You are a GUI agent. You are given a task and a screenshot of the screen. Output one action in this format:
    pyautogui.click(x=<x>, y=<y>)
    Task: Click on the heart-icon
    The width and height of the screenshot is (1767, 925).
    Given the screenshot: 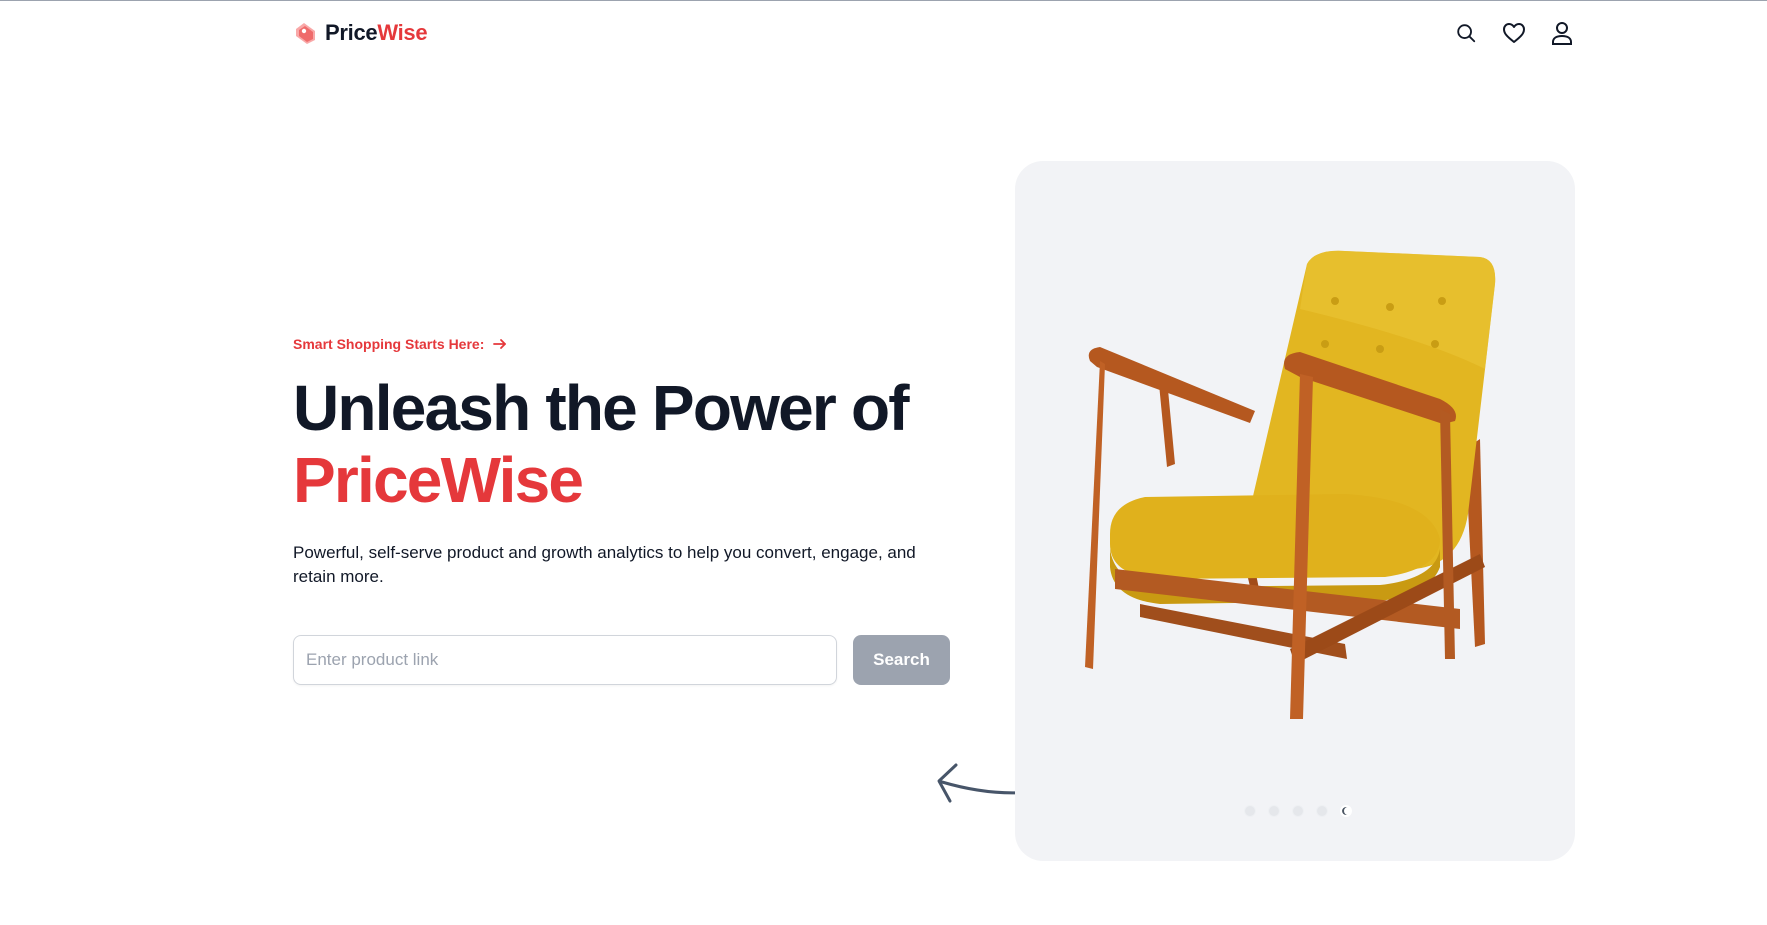 What is the action you would take?
    pyautogui.click(x=1514, y=33)
    